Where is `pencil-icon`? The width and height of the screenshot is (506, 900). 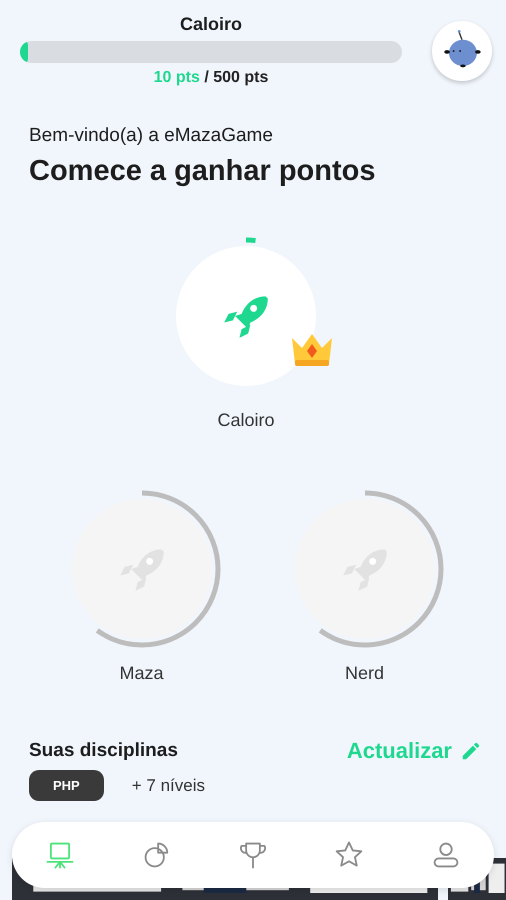 pencil-icon is located at coordinates (471, 751).